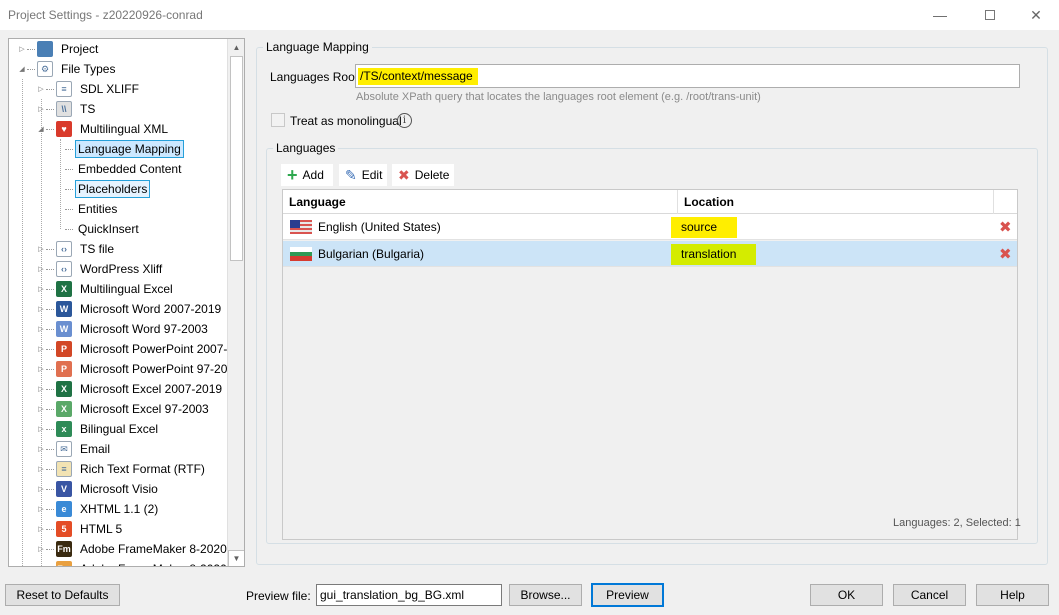 This screenshot has width=1059, height=615. I want to click on tree-item: ▷ V Microsoft Visio, so click(98, 489).